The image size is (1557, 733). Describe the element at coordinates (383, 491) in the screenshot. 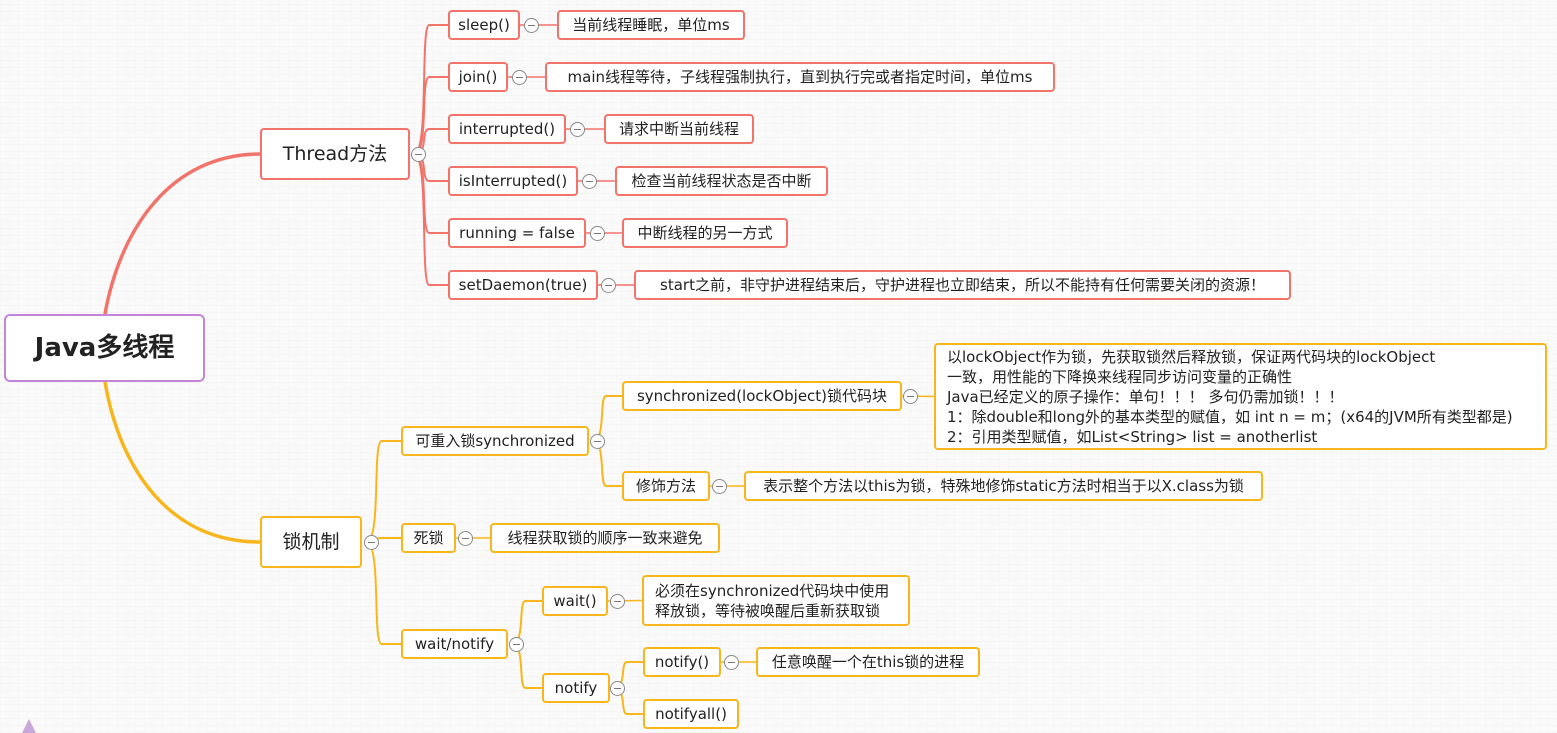

I see `branch-line-lock-reentrant` at that location.